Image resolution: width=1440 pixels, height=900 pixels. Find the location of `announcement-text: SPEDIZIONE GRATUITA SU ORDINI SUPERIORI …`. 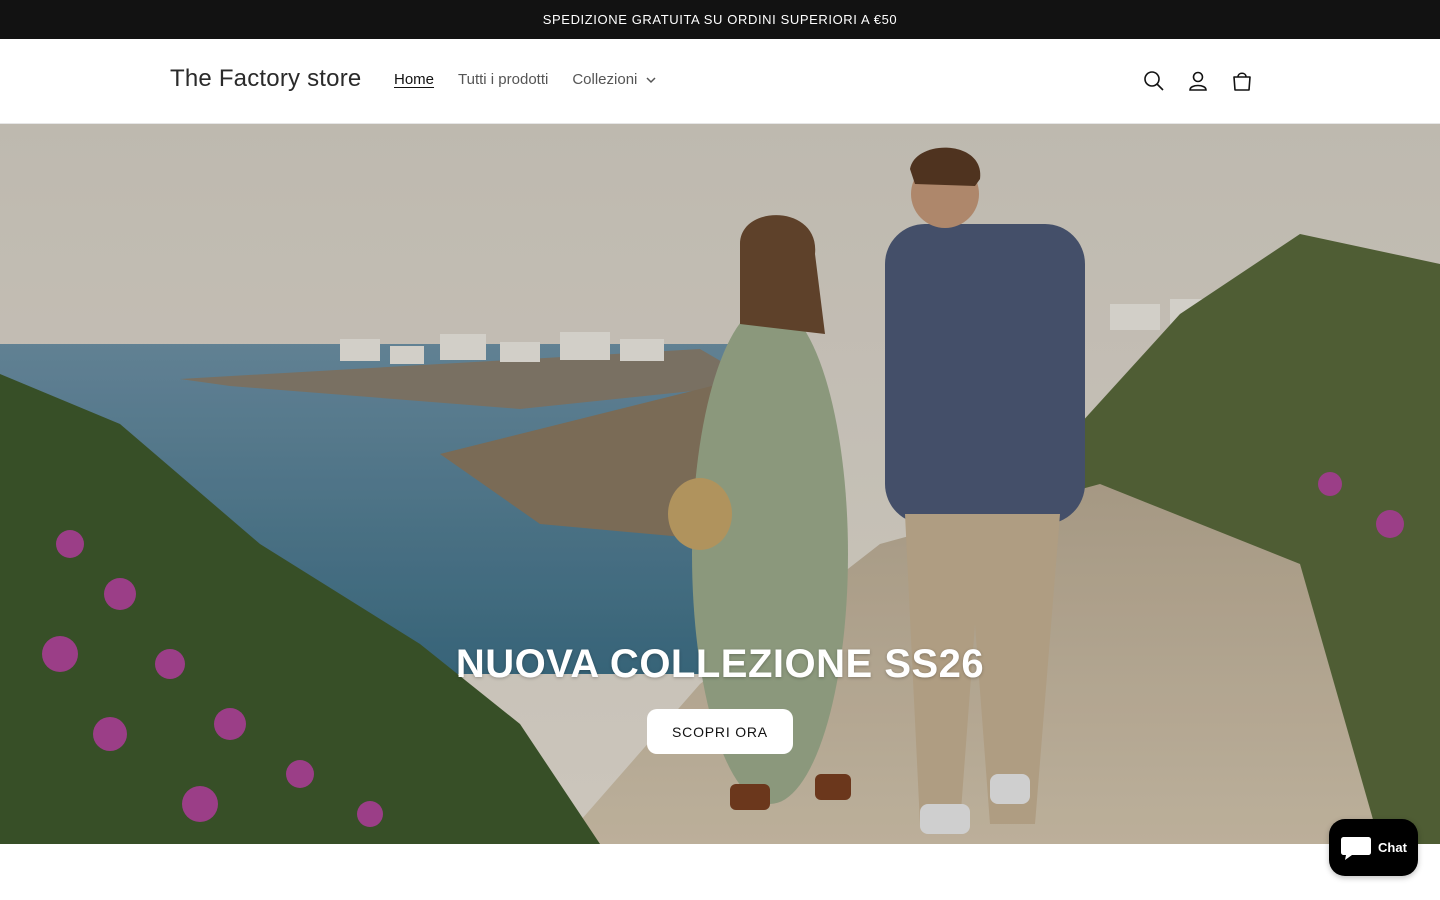

announcement-text: SPEDIZIONE GRATUITA SU ORDINI SUPERIORI … is located at coordinates (720, 19).